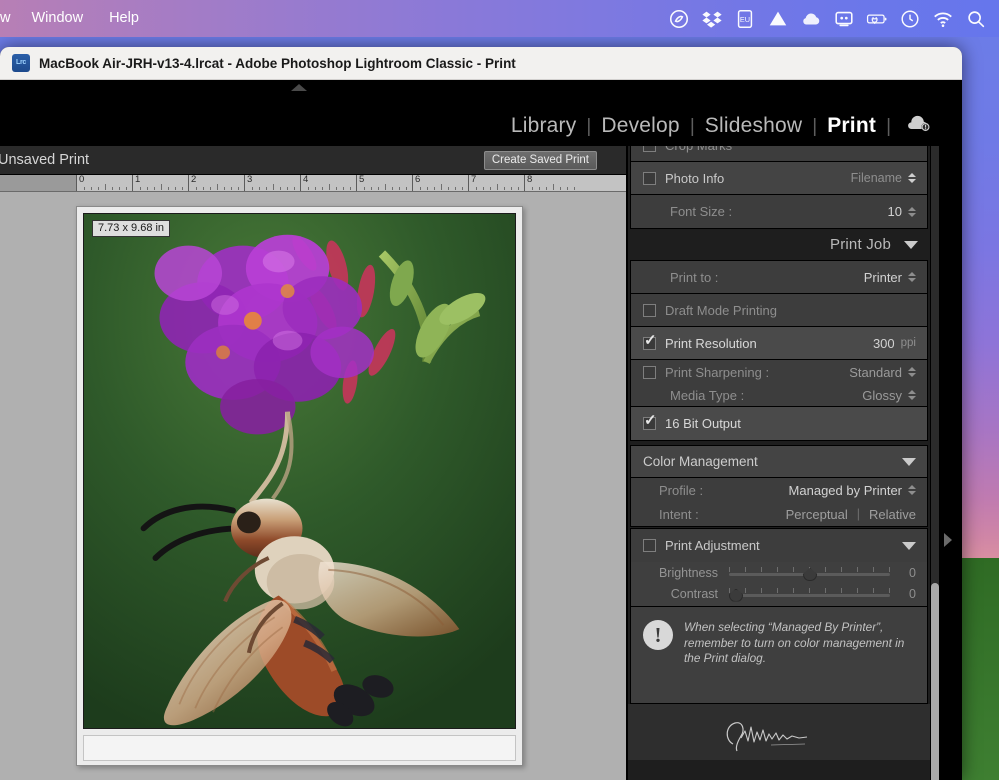 This screenshot has width=999, height=780. Describe the element at coordinates (779, 461) in the screenshot. I see `color-management-header: Color Management` at that location.